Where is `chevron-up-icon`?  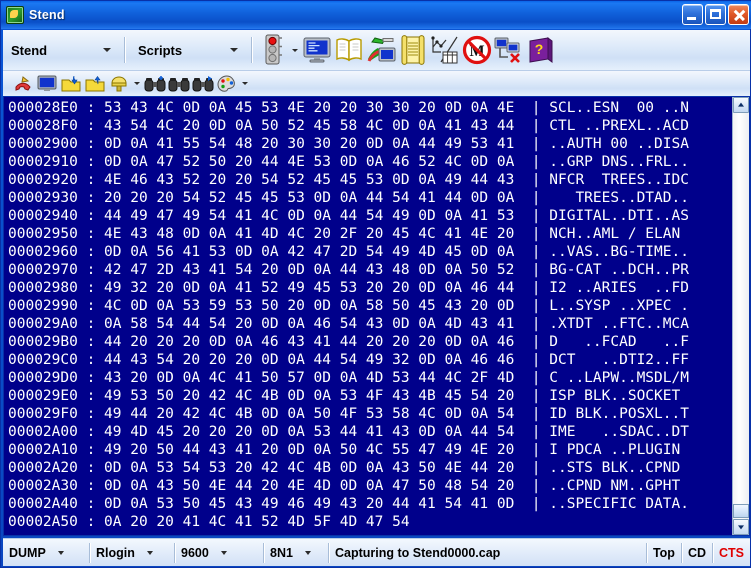 chevron-up-icon is located at coordinates (741, 104).